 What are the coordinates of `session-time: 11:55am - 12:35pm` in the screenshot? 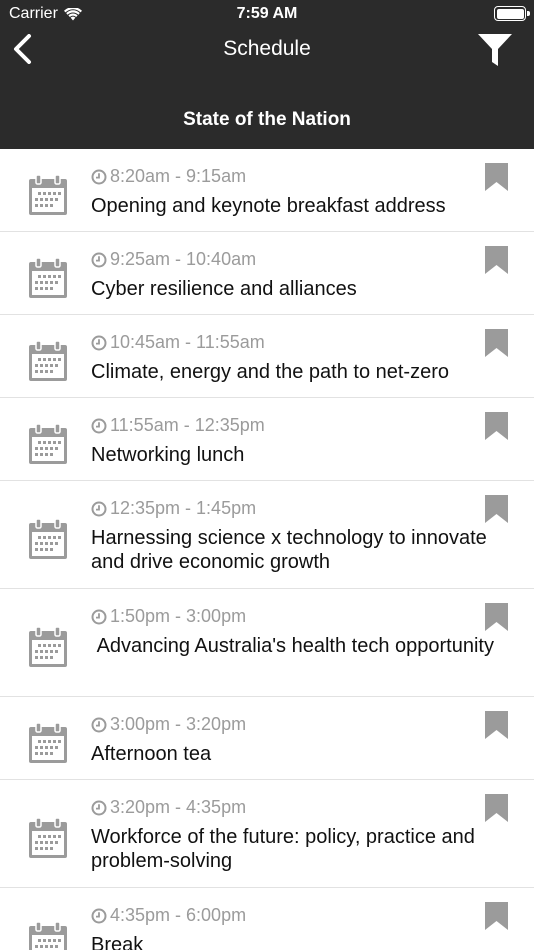 It's located at (178, 425).